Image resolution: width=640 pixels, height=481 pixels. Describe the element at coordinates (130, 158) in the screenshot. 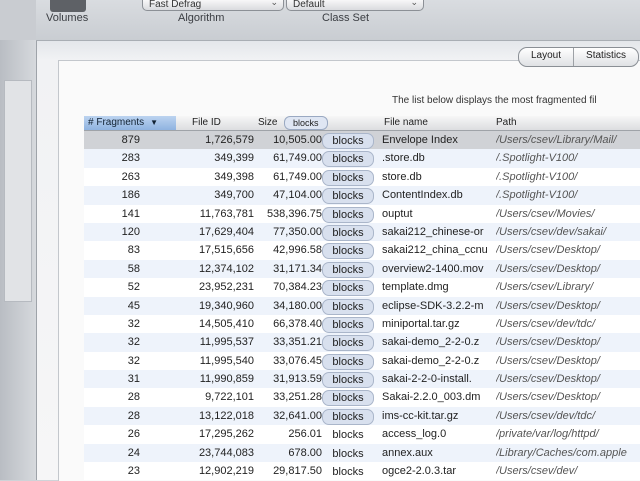

I see `fragments-cell: 283` at that location.